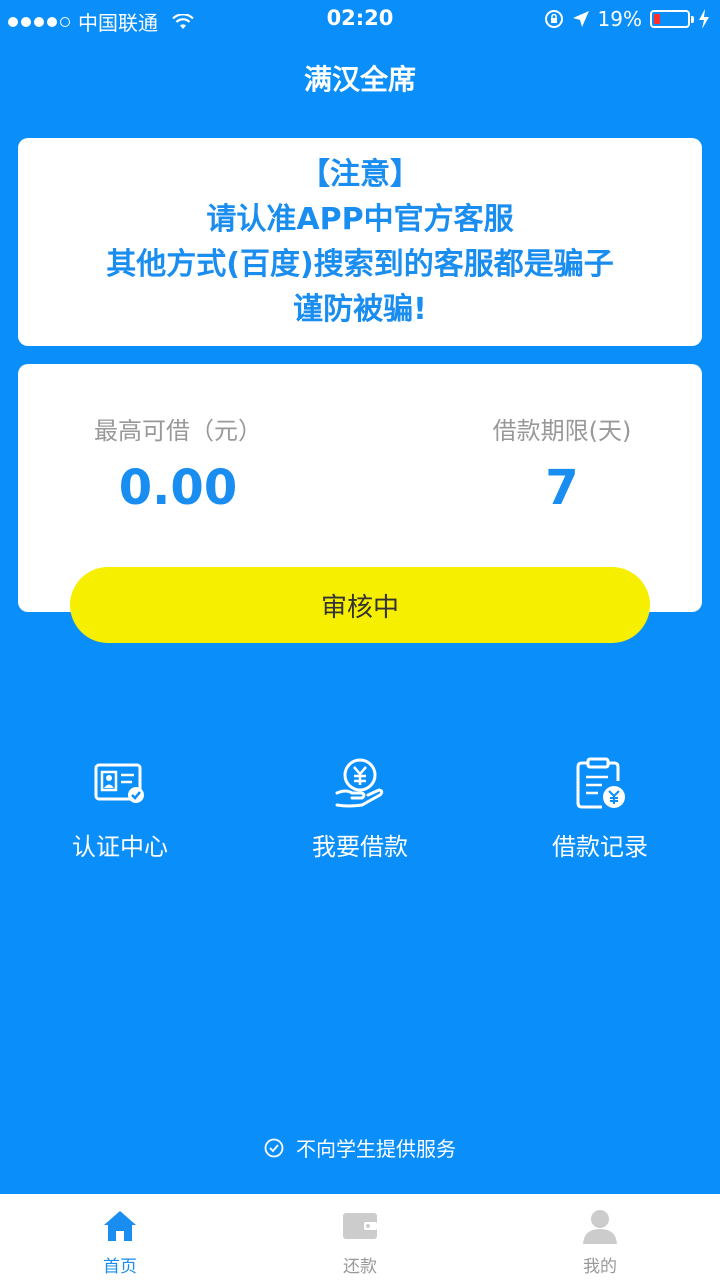  What do you see at coordinates (120, 1267) in the screenshot?
I see `tab-label: 首页` at bounding box center [120, 1267].